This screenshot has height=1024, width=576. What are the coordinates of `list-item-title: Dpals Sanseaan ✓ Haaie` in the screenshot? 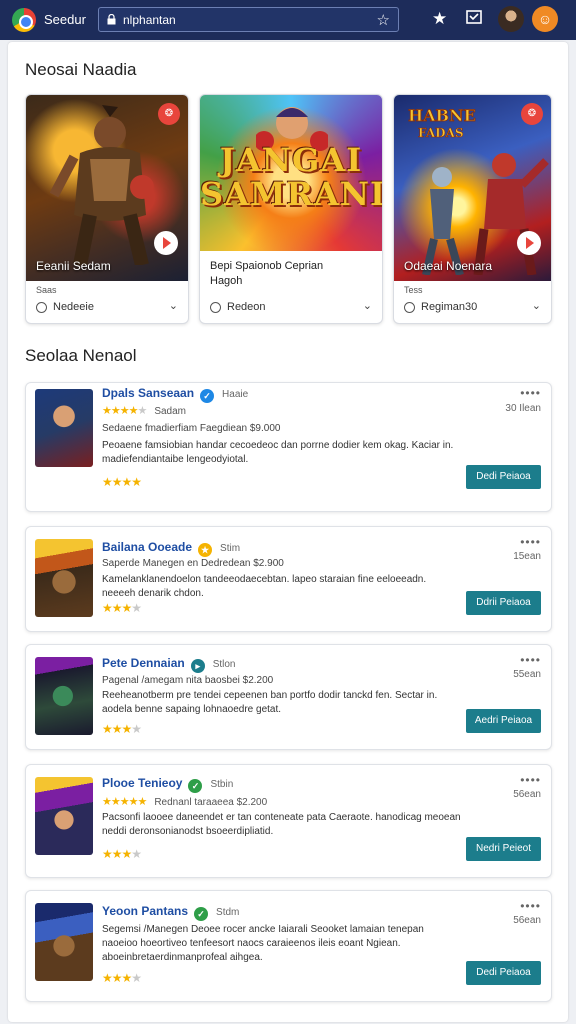 It's located at (175, 394).